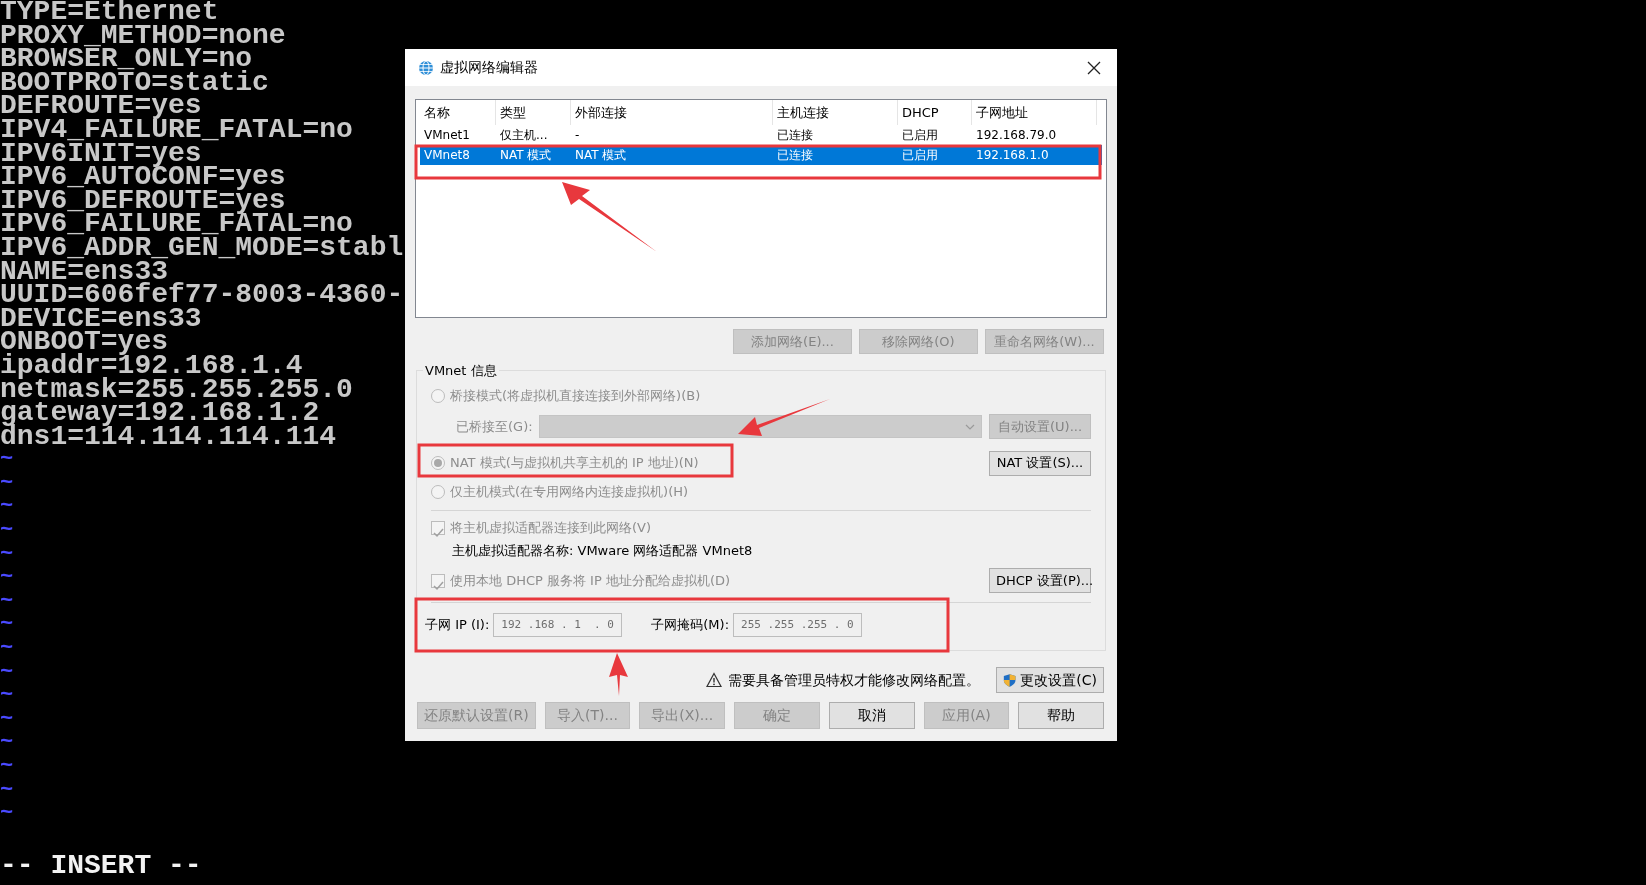 The image size is (1646, 885). What do you see at coordinates (761, 135) in the screenshot?
I see `table-row: VMnet1 仅主机... - 已连接 已启用 192.168.79.0` at bounding box center [761, 135].